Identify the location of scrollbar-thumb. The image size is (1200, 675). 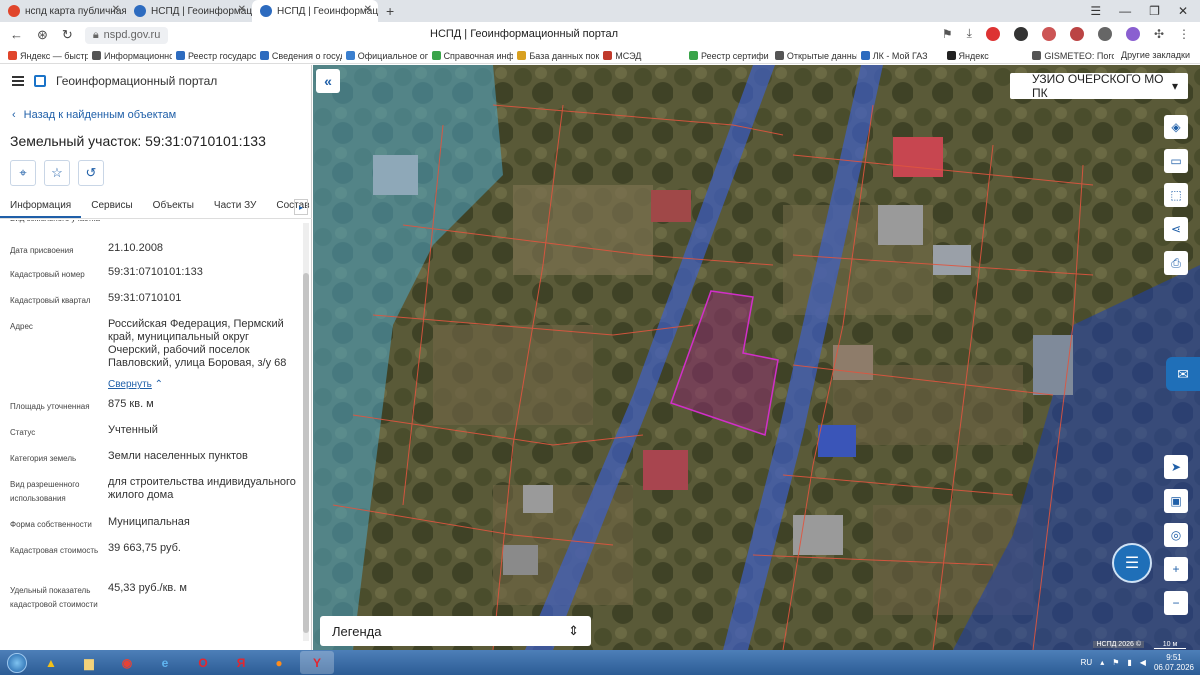
(306, 453).